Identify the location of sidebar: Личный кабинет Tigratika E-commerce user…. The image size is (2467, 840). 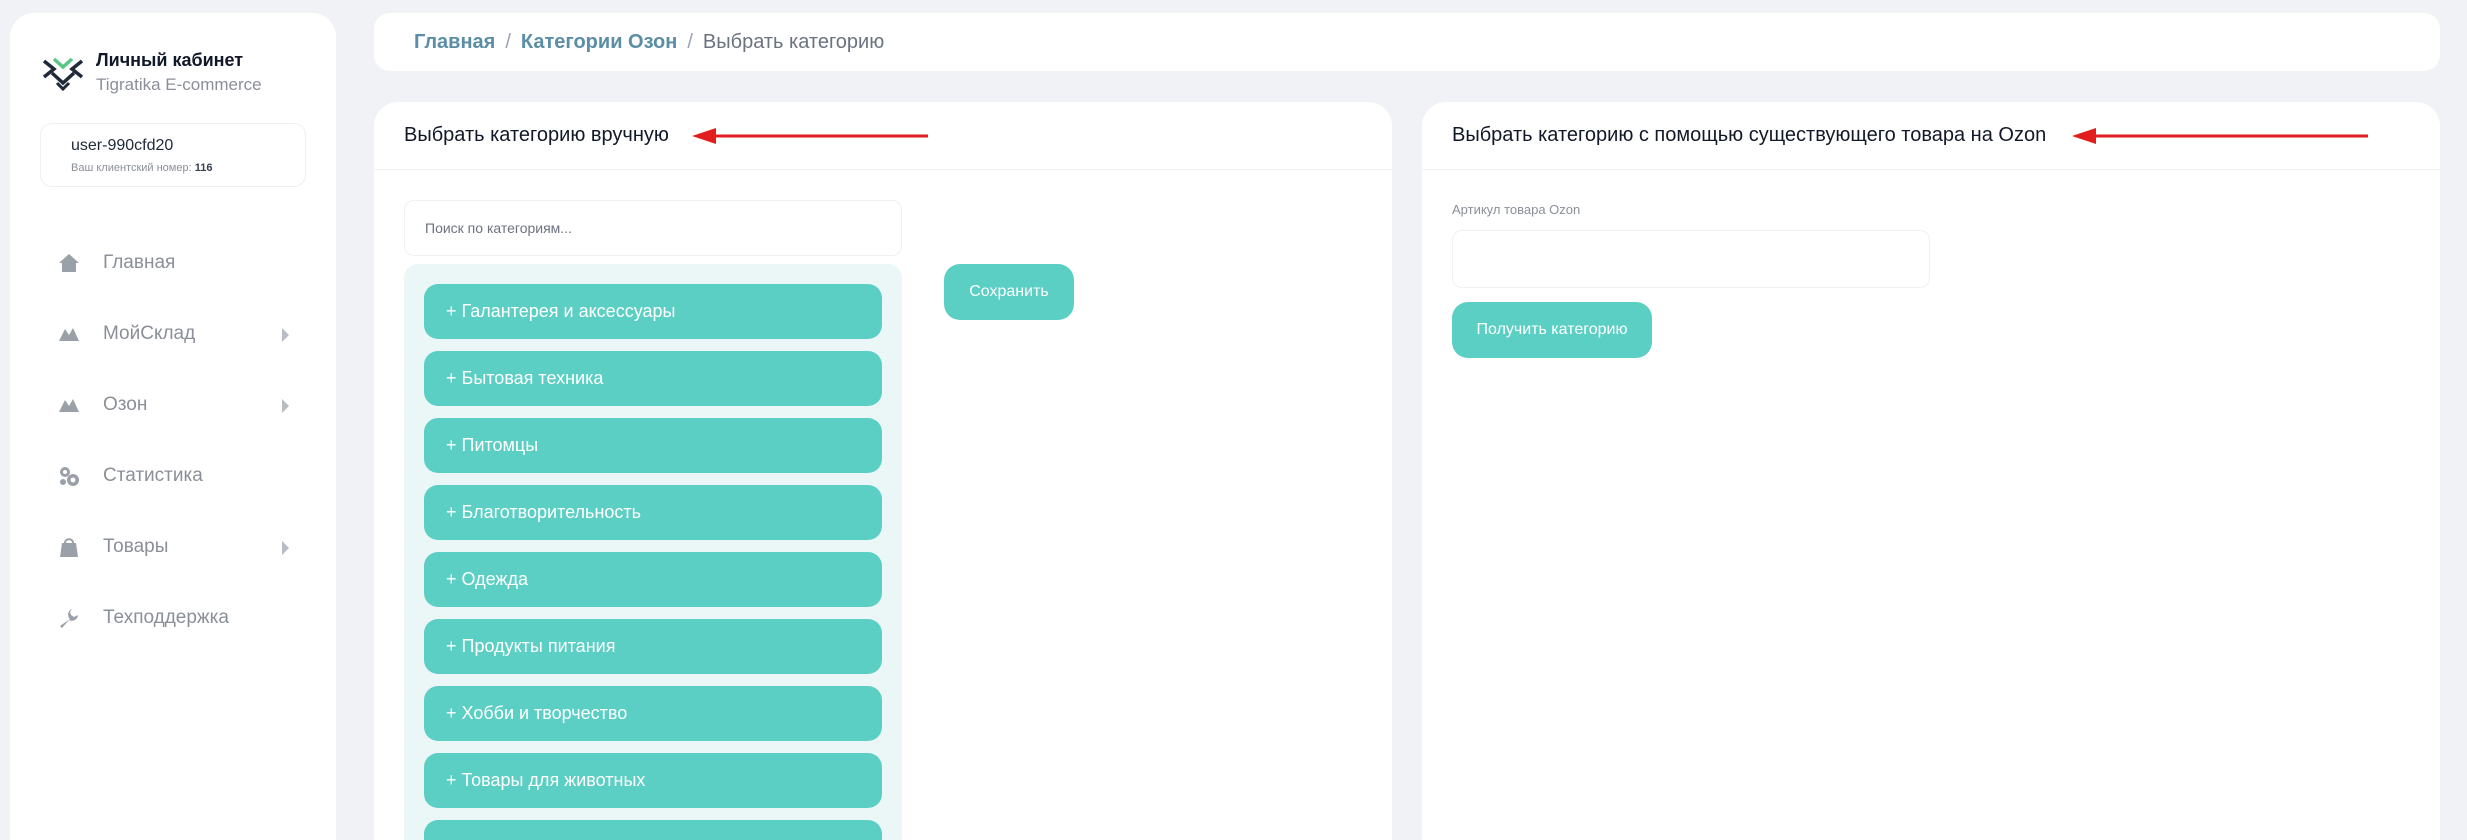
(173, 426).